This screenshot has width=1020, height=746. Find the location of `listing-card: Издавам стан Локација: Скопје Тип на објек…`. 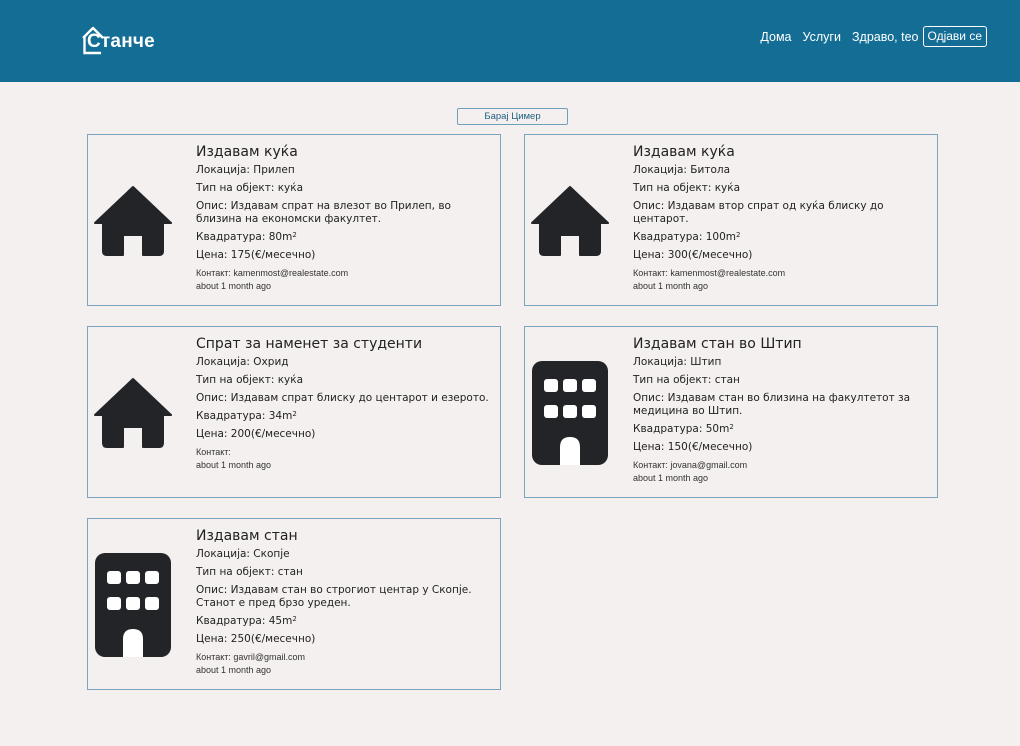

listing-card: Издавам стан Локација: Скопје Тип на објек… is located at coordinates (294, 604).